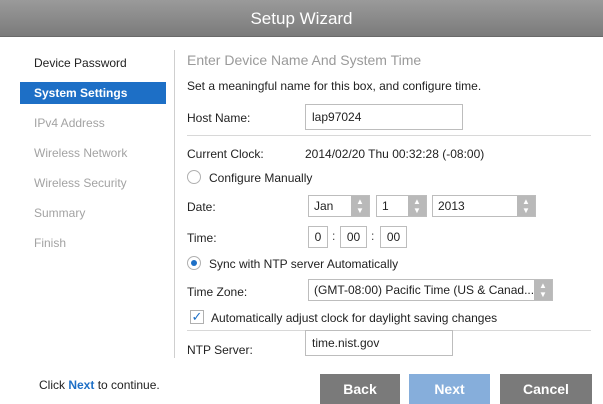 The width and height of the screenshot is (603, 404). What do you see at coordinates (81, 153) in the screenshot?
I see `sidebar-item-wireless-network: Wireless Network` at bounding box center [81, 153].